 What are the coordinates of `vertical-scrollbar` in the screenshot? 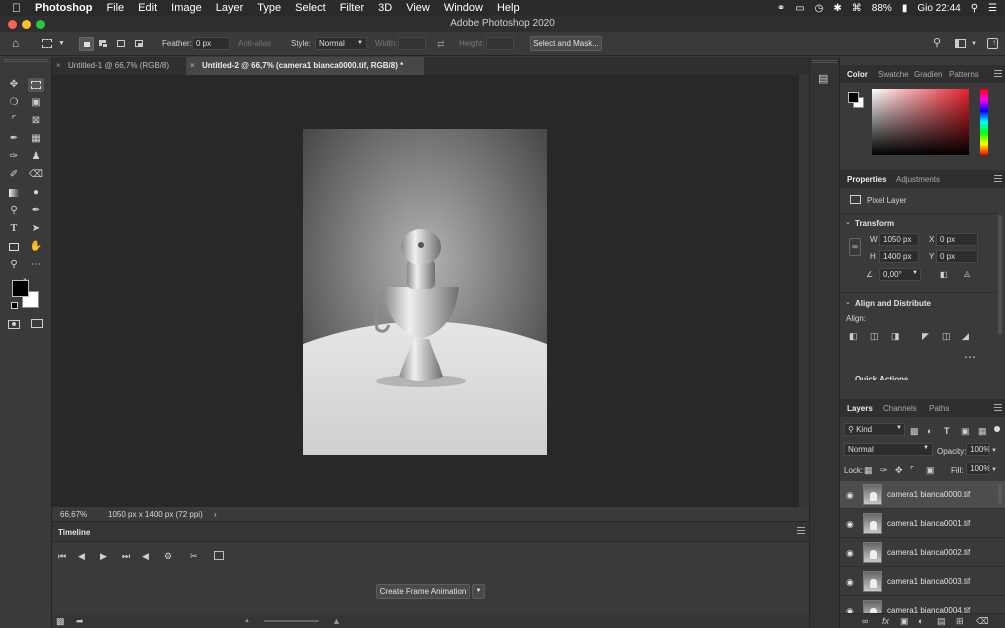 It's located at (804, 291).